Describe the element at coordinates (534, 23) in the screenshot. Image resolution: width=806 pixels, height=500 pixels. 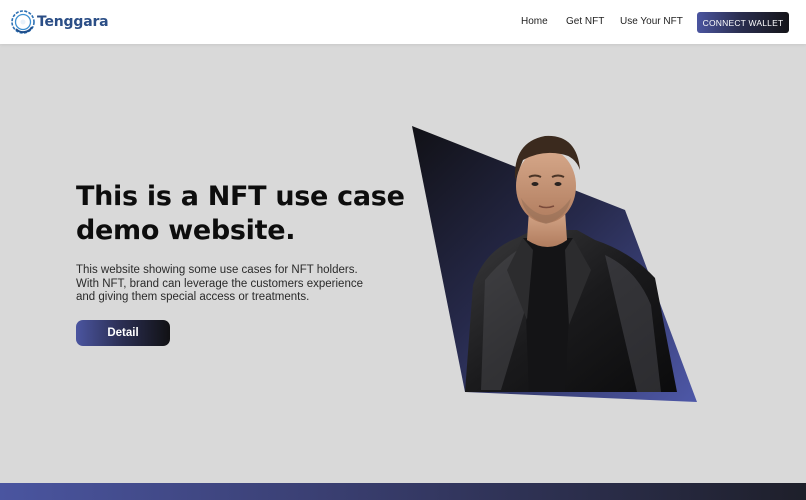
I see `nav-home: Home` at that location.